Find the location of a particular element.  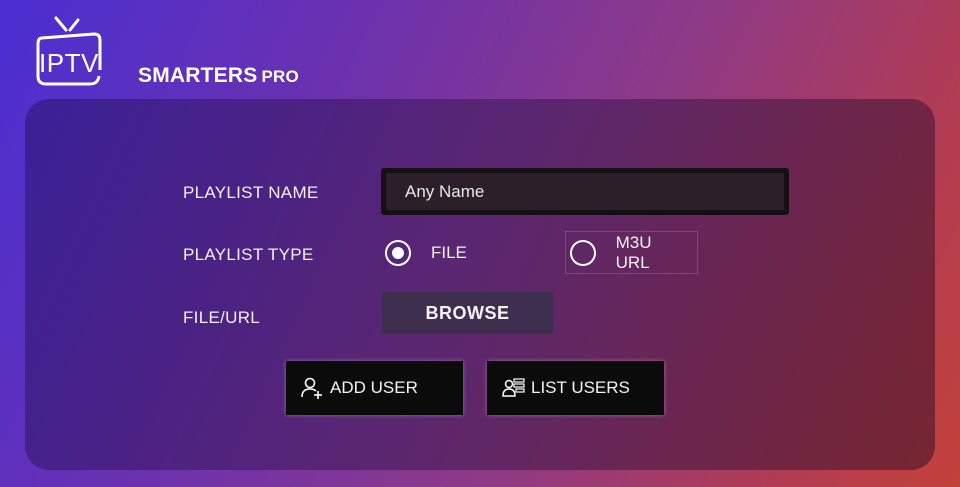

logo-brand-text: SMARTERS PRO is located at coordinates (218, 76).